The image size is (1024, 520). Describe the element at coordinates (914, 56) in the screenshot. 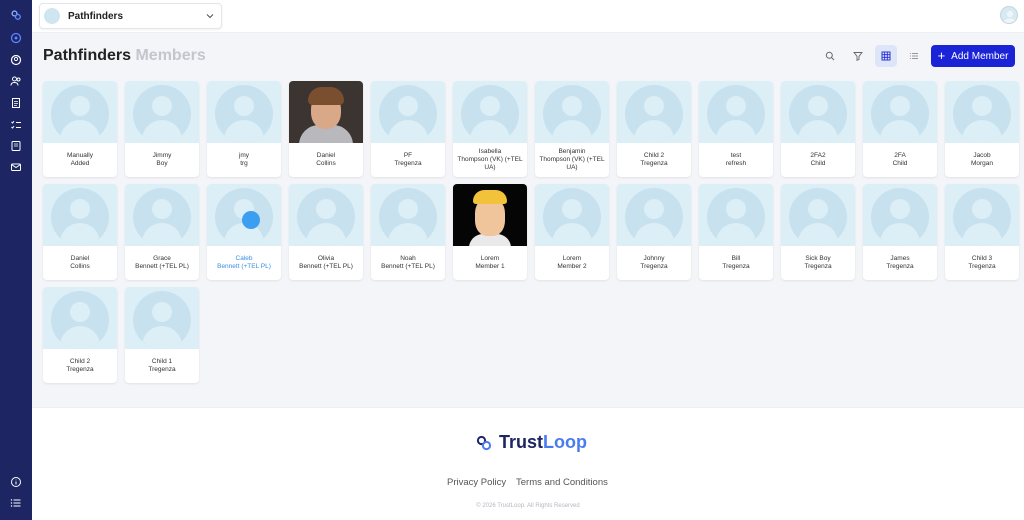

I see `list-view-button` at that location.